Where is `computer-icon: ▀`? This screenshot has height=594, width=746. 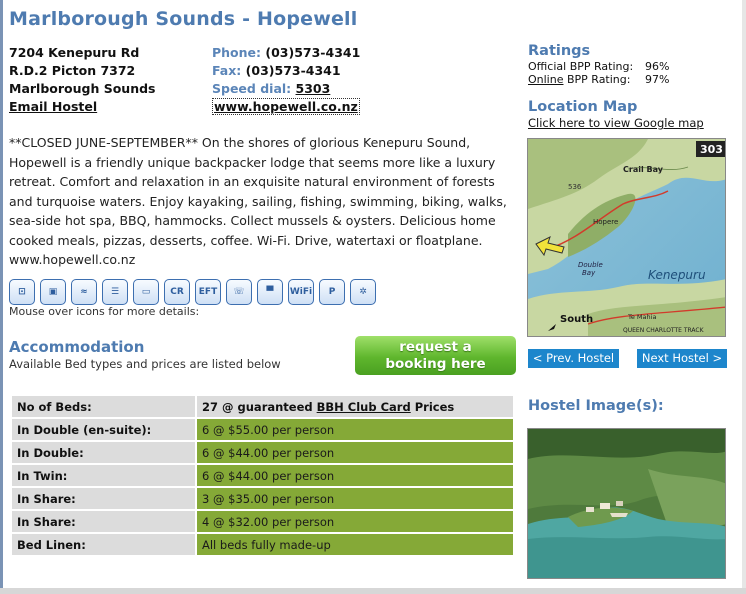
computer-icon: ▀ is located at coordinates (270, 292).